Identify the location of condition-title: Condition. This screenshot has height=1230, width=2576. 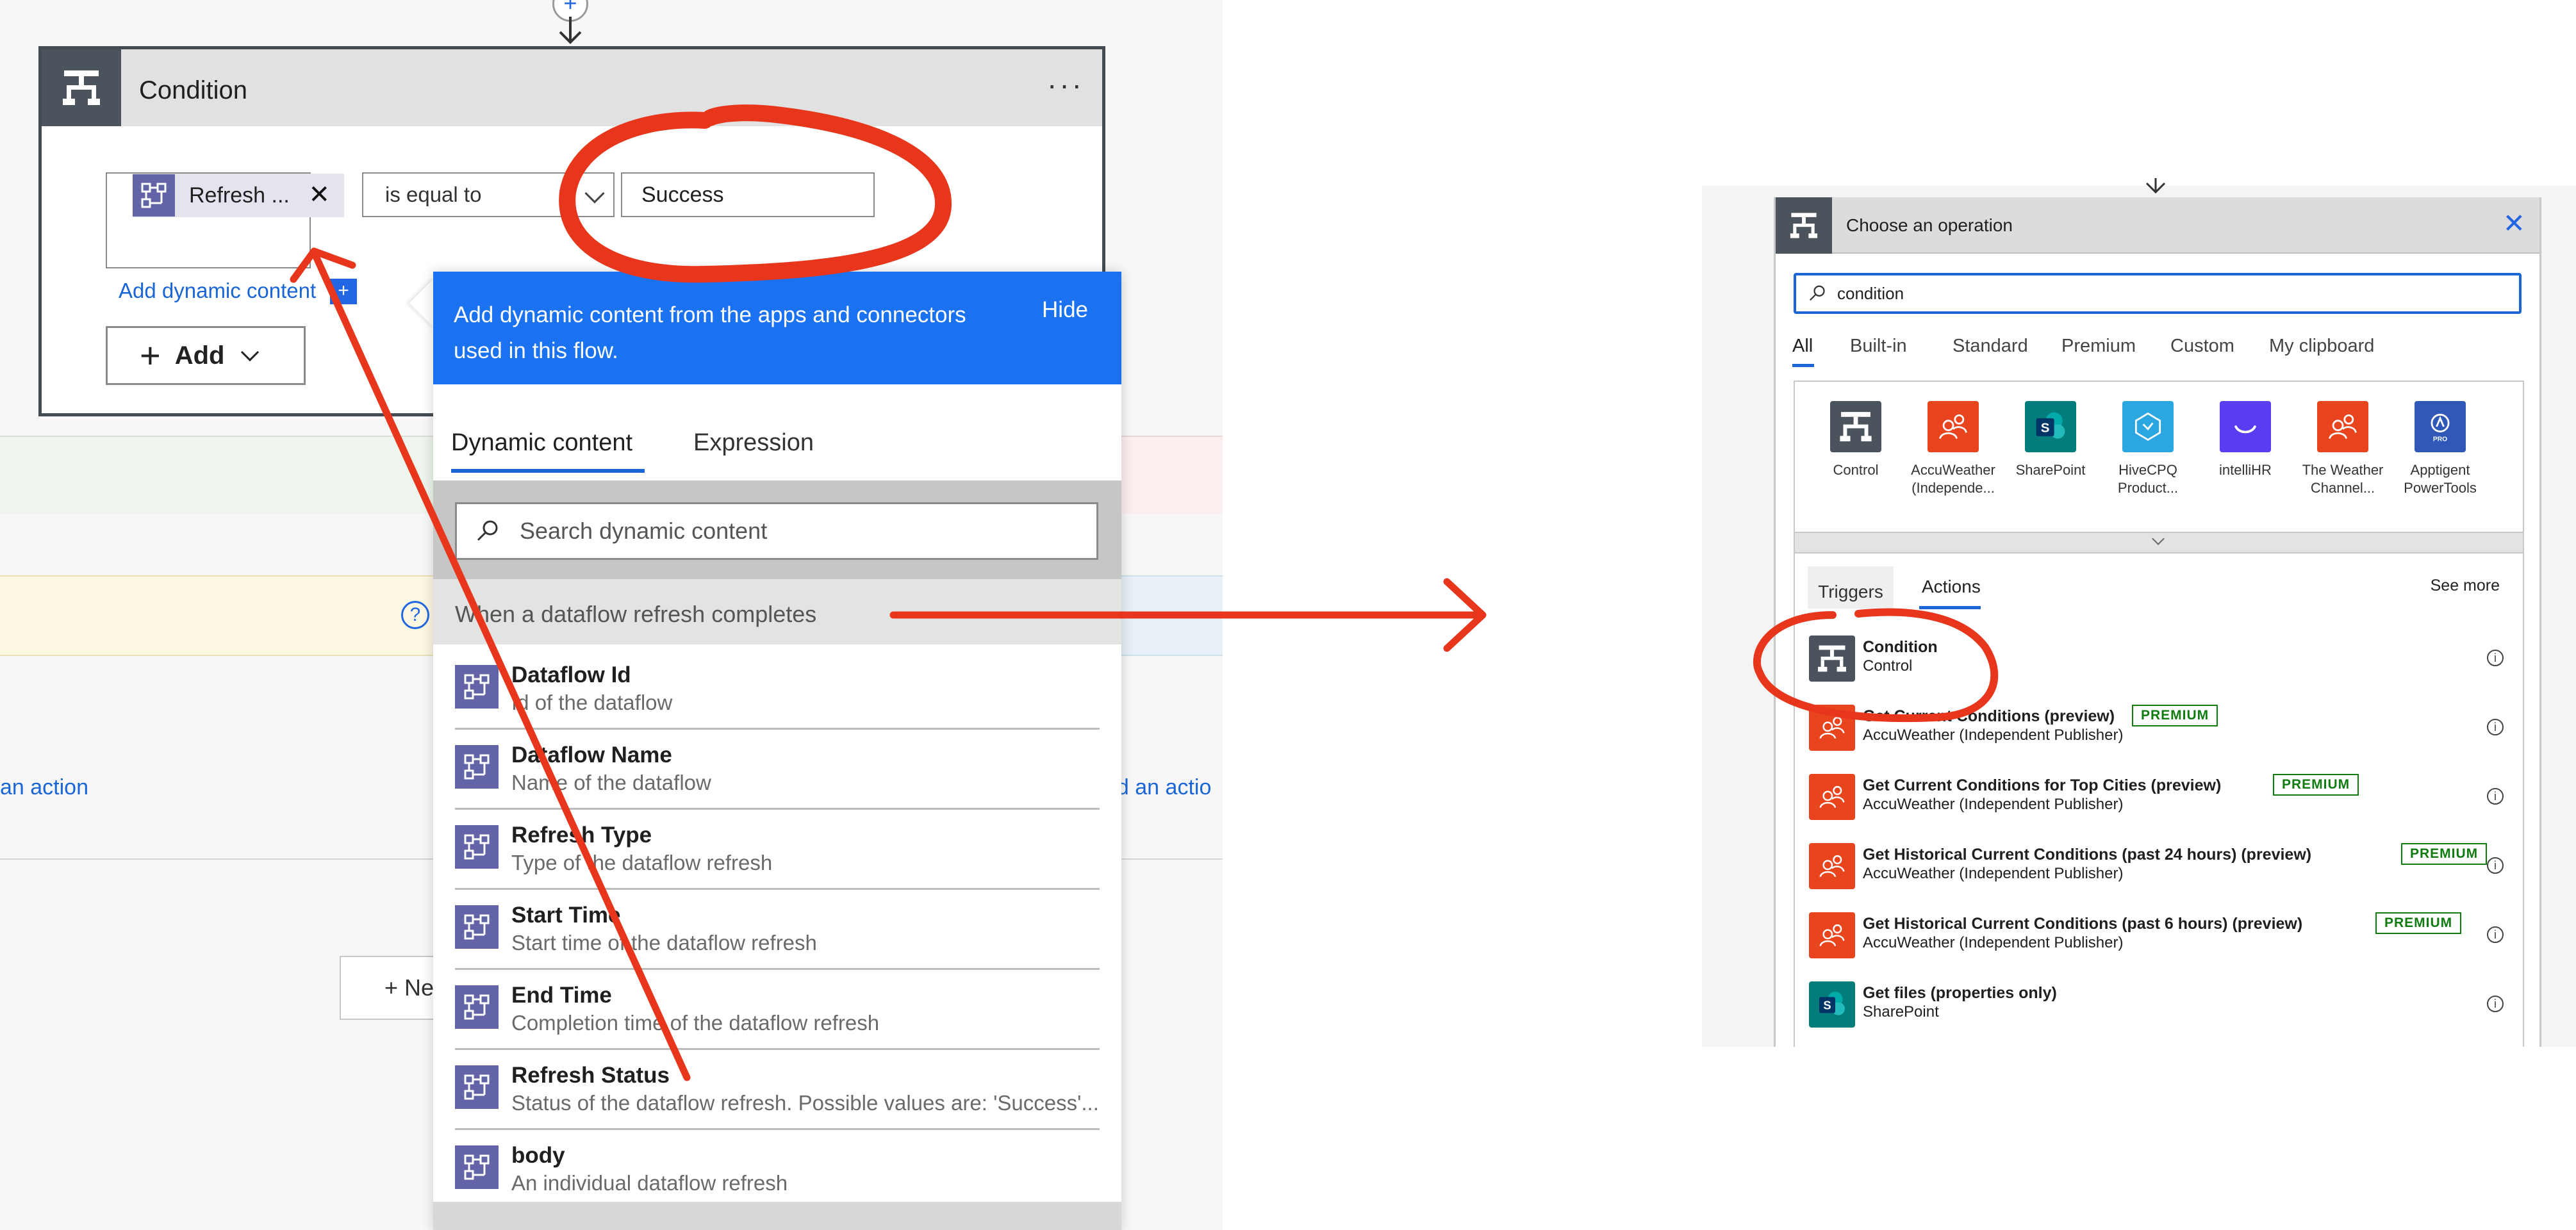
(193, 90).